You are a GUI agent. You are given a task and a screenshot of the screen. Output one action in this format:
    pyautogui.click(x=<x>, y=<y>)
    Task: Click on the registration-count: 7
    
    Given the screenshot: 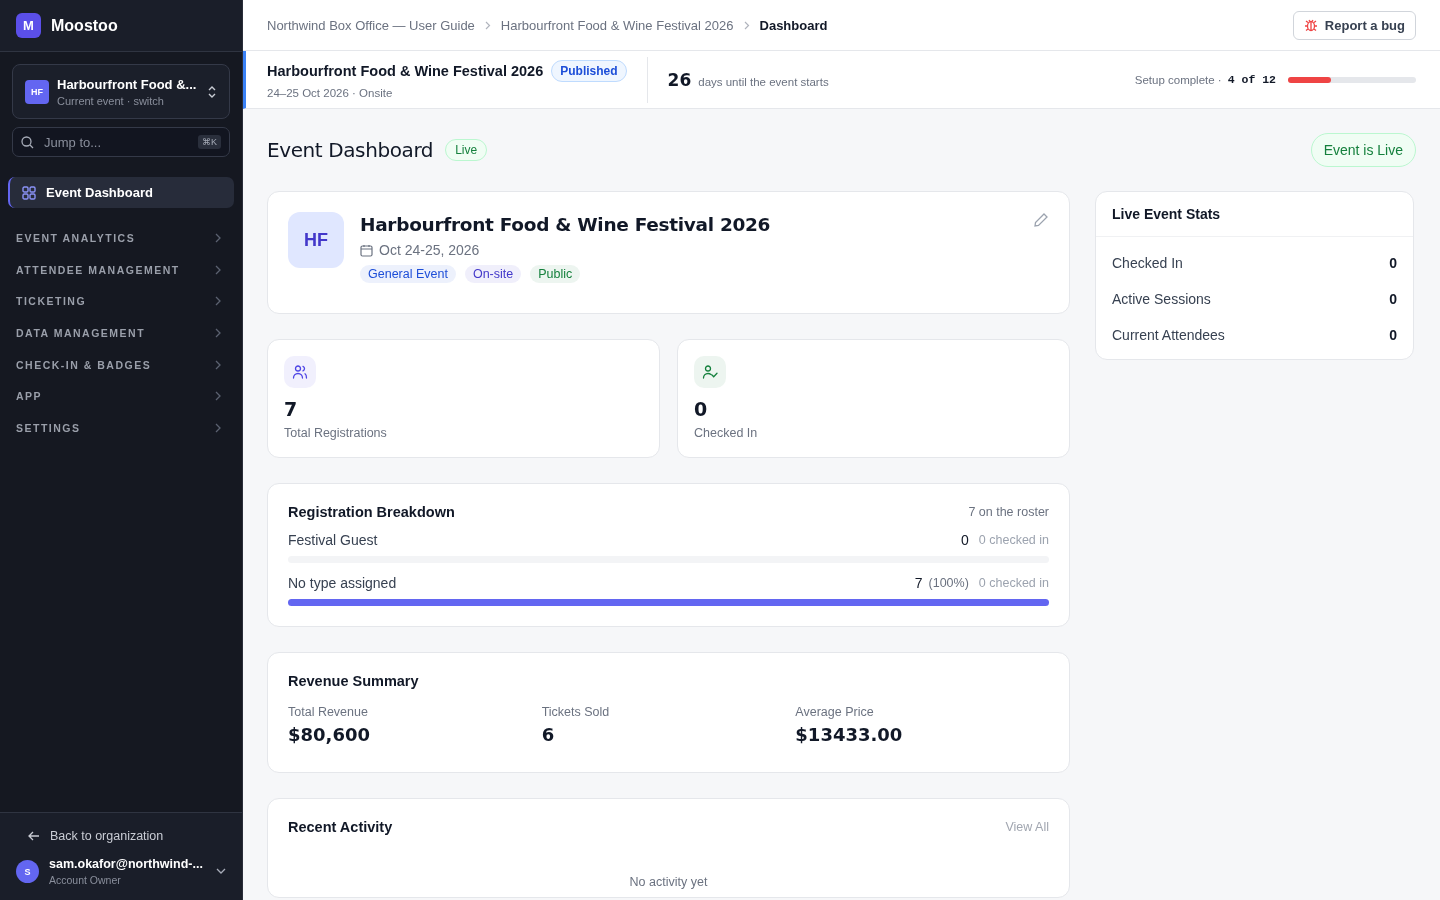 What is the action you would take?
    pyautogui.click(x=918, y=583)
    